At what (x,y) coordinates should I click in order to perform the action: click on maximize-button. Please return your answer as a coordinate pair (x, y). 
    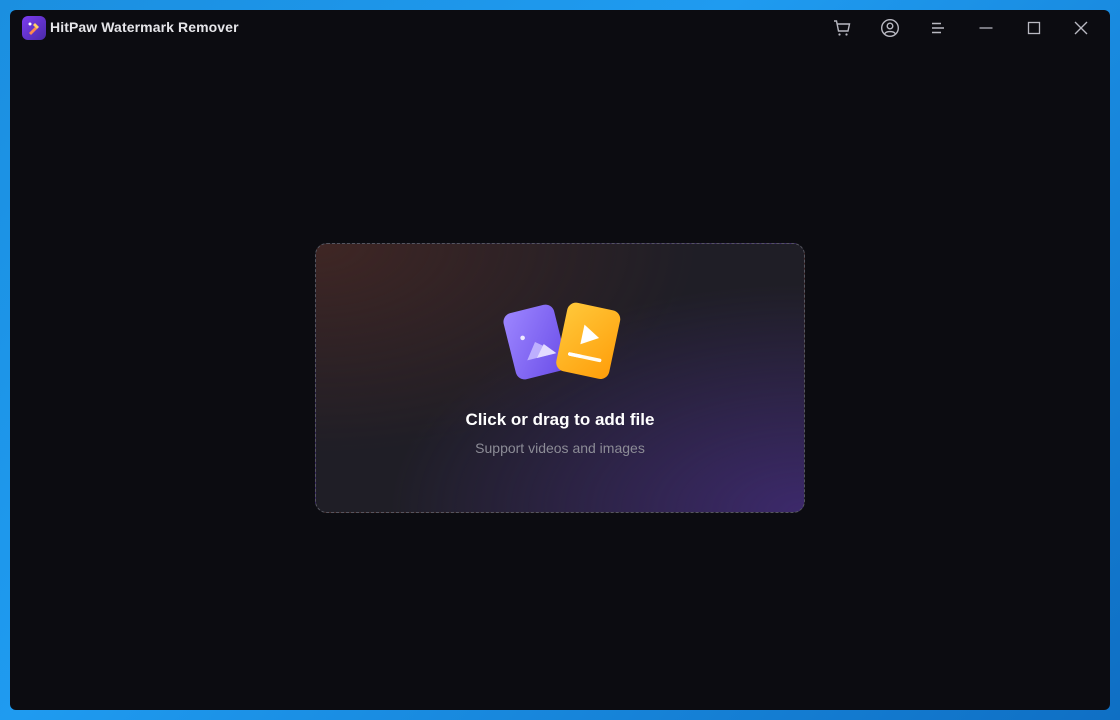
    Looking at the image, I should click on (1034, 28).